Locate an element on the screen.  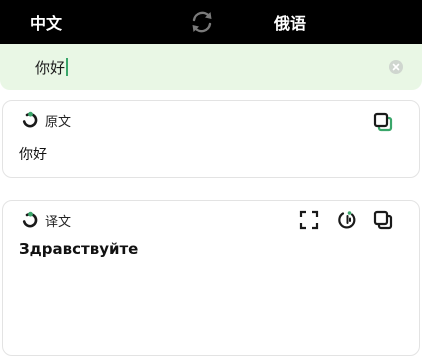
speak-icon is located at coordinates (347, 220).